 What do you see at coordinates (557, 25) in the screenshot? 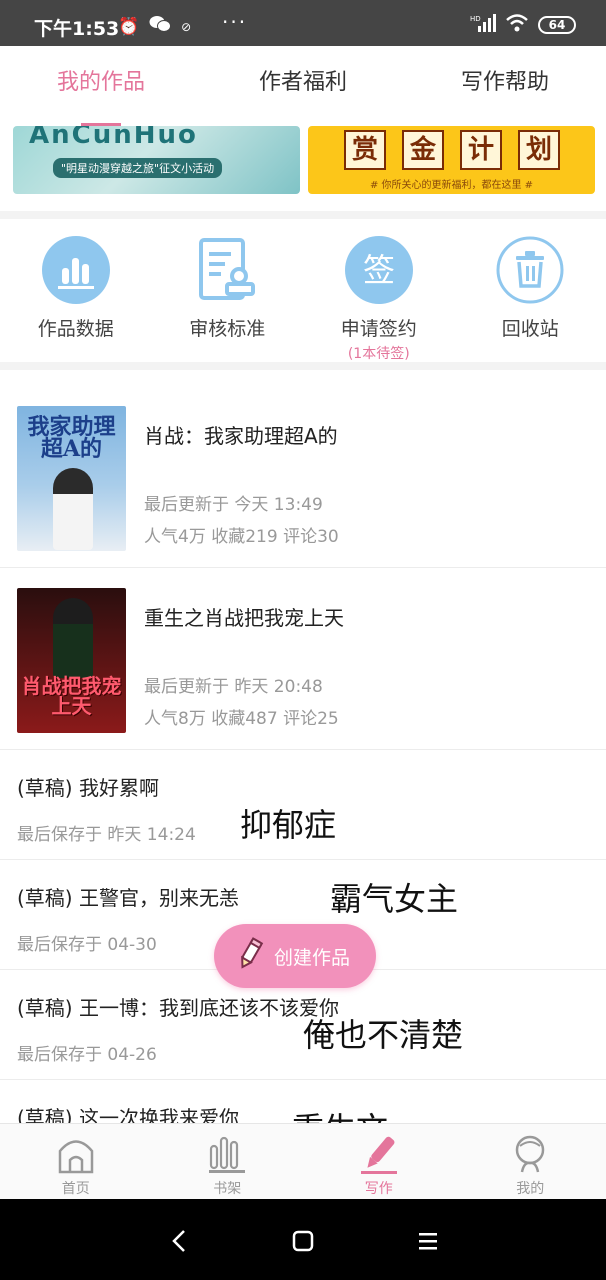
I see `battery-icon: 64` at bounding box center [557, 25].